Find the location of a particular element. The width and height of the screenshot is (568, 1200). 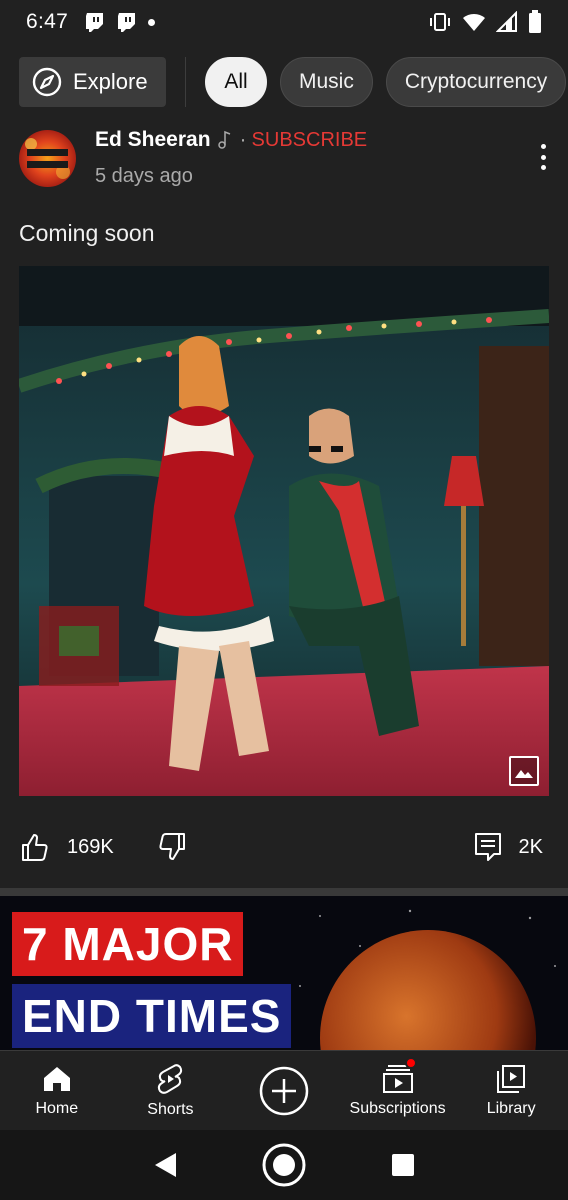

chip-all: All is located at coordinates (236, 82).